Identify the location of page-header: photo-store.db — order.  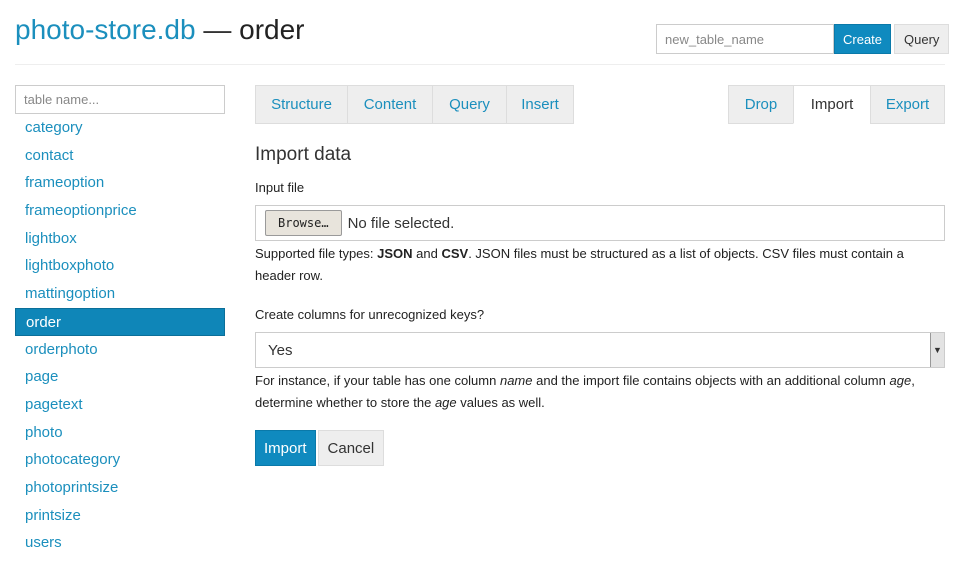
(160, 30).